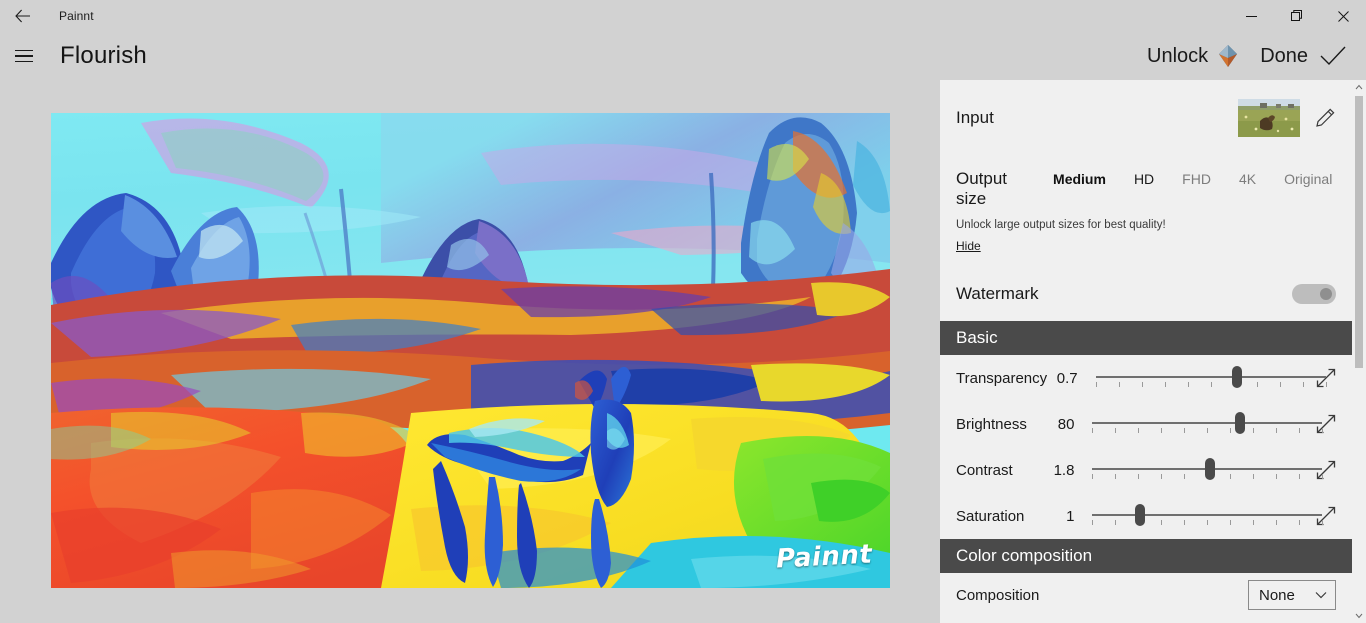 The image size is (1366, 623). Describe the element at coordinates (1326, 294) in the screenshot. I see `watermark-toggle-knob` at that location.